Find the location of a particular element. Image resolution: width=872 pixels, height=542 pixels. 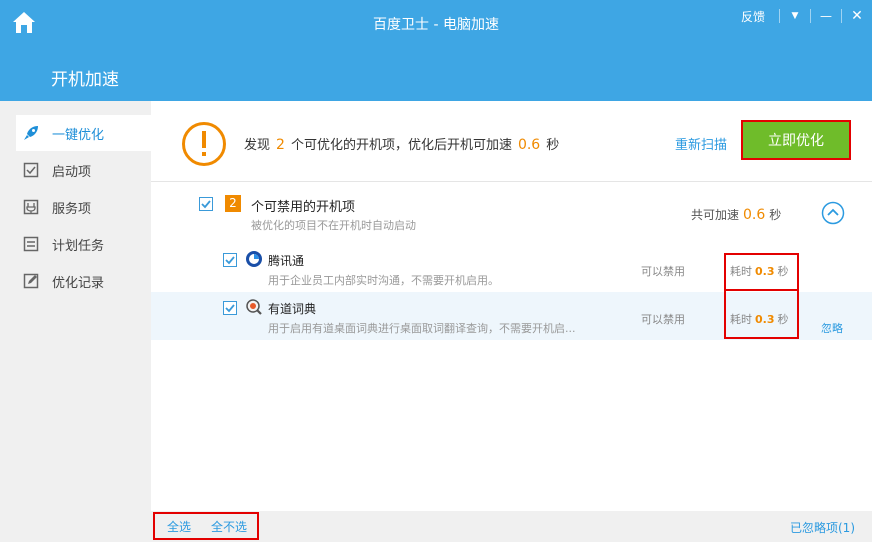

sidebar-item-one-click-optimize: 一键优化 is located at coordinates (83, 133).